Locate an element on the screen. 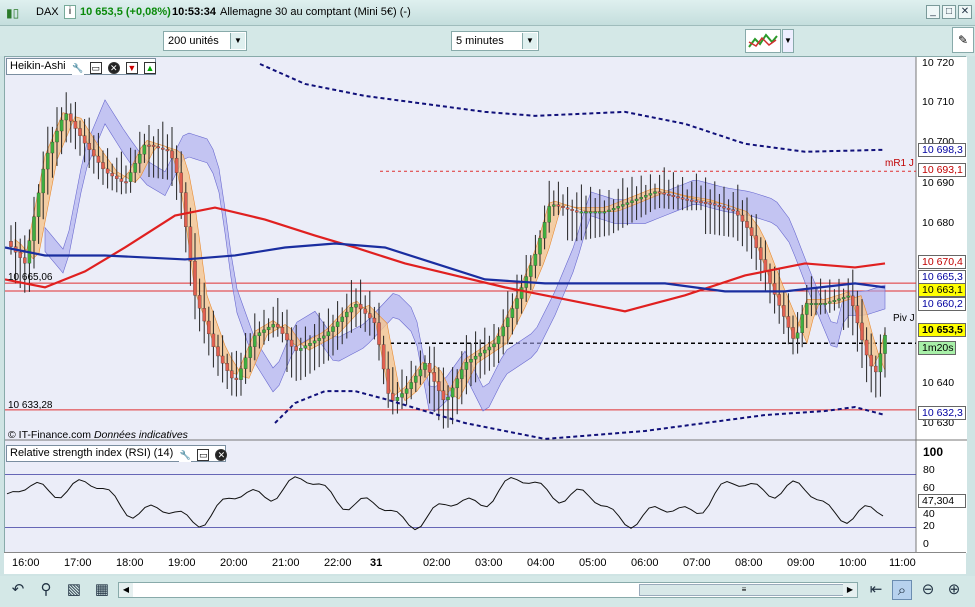 The height and width of the screenshot is (607, 975). navigation-icon: ⇤ is located at coordinates (876, 590).